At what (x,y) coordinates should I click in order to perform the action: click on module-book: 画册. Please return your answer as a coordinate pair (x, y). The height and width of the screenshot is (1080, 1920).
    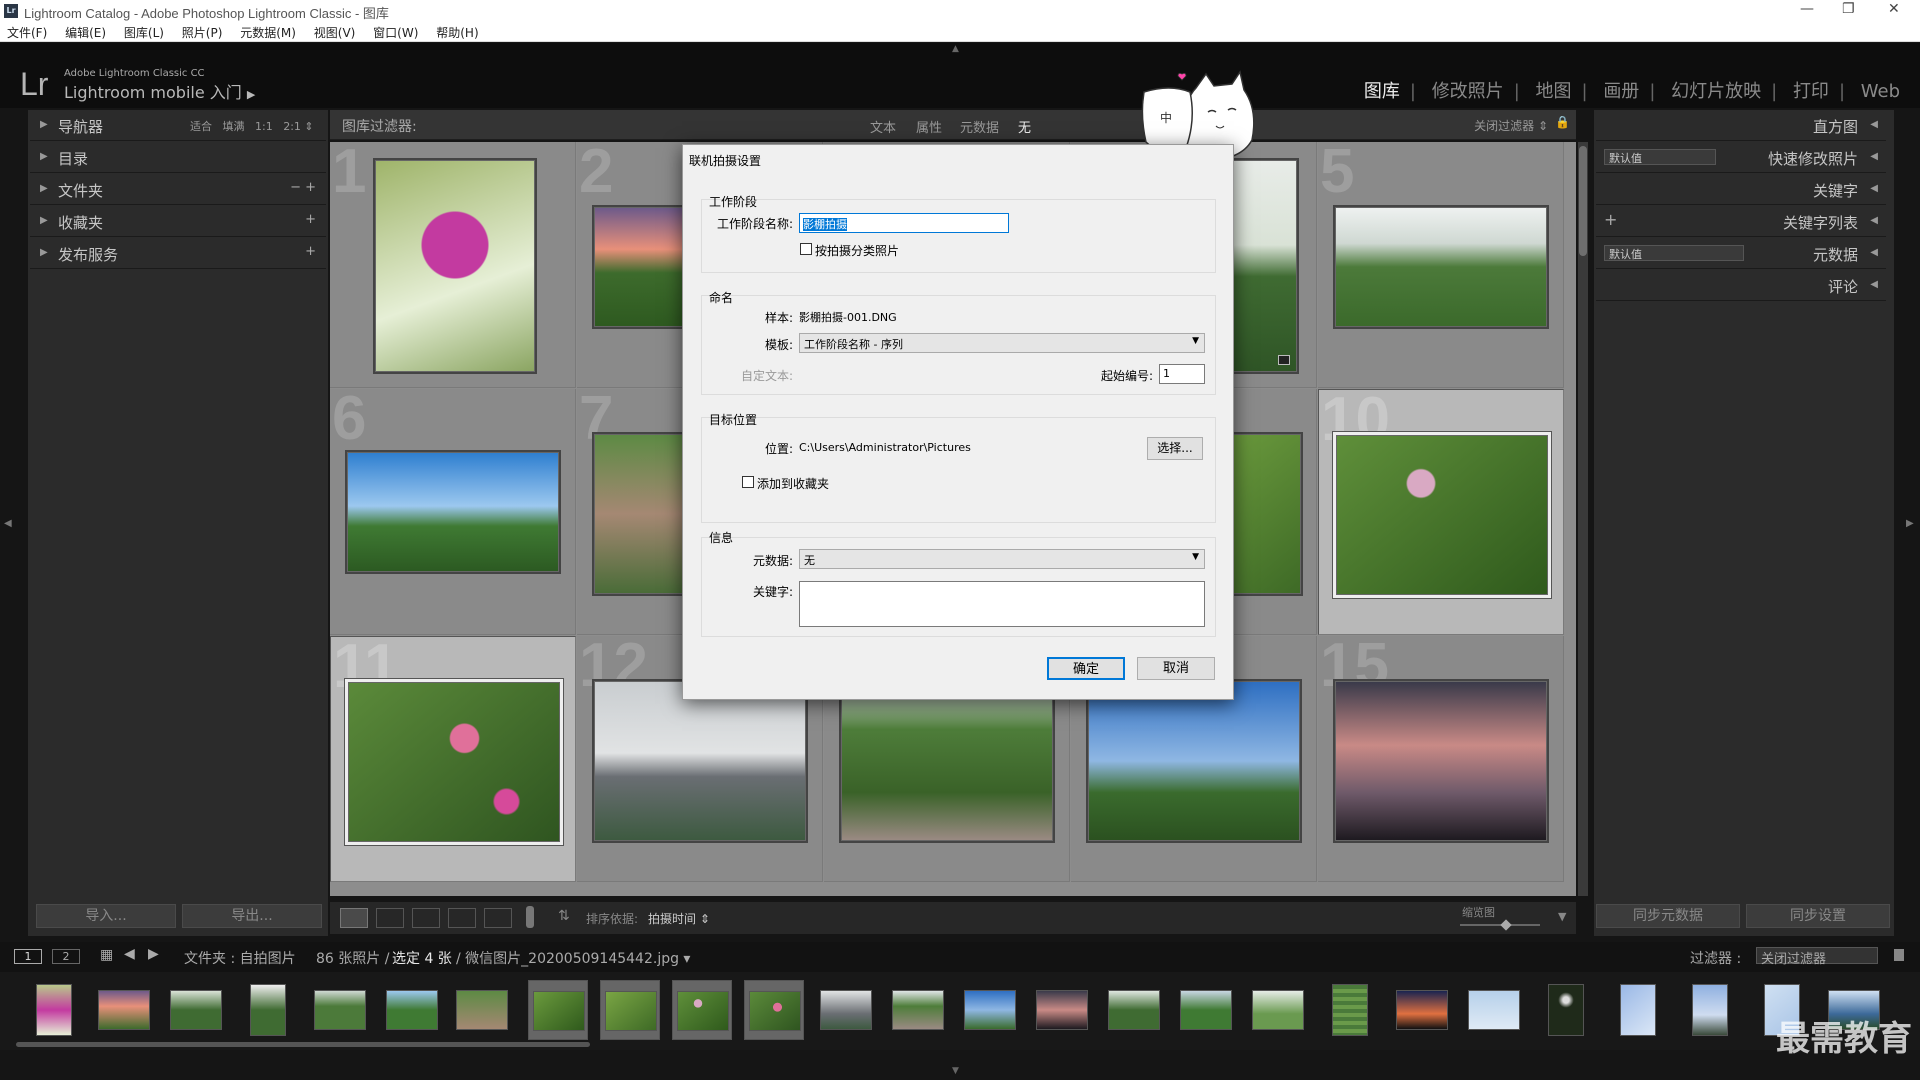
    Looking at the image, I should click on (1621, 91).